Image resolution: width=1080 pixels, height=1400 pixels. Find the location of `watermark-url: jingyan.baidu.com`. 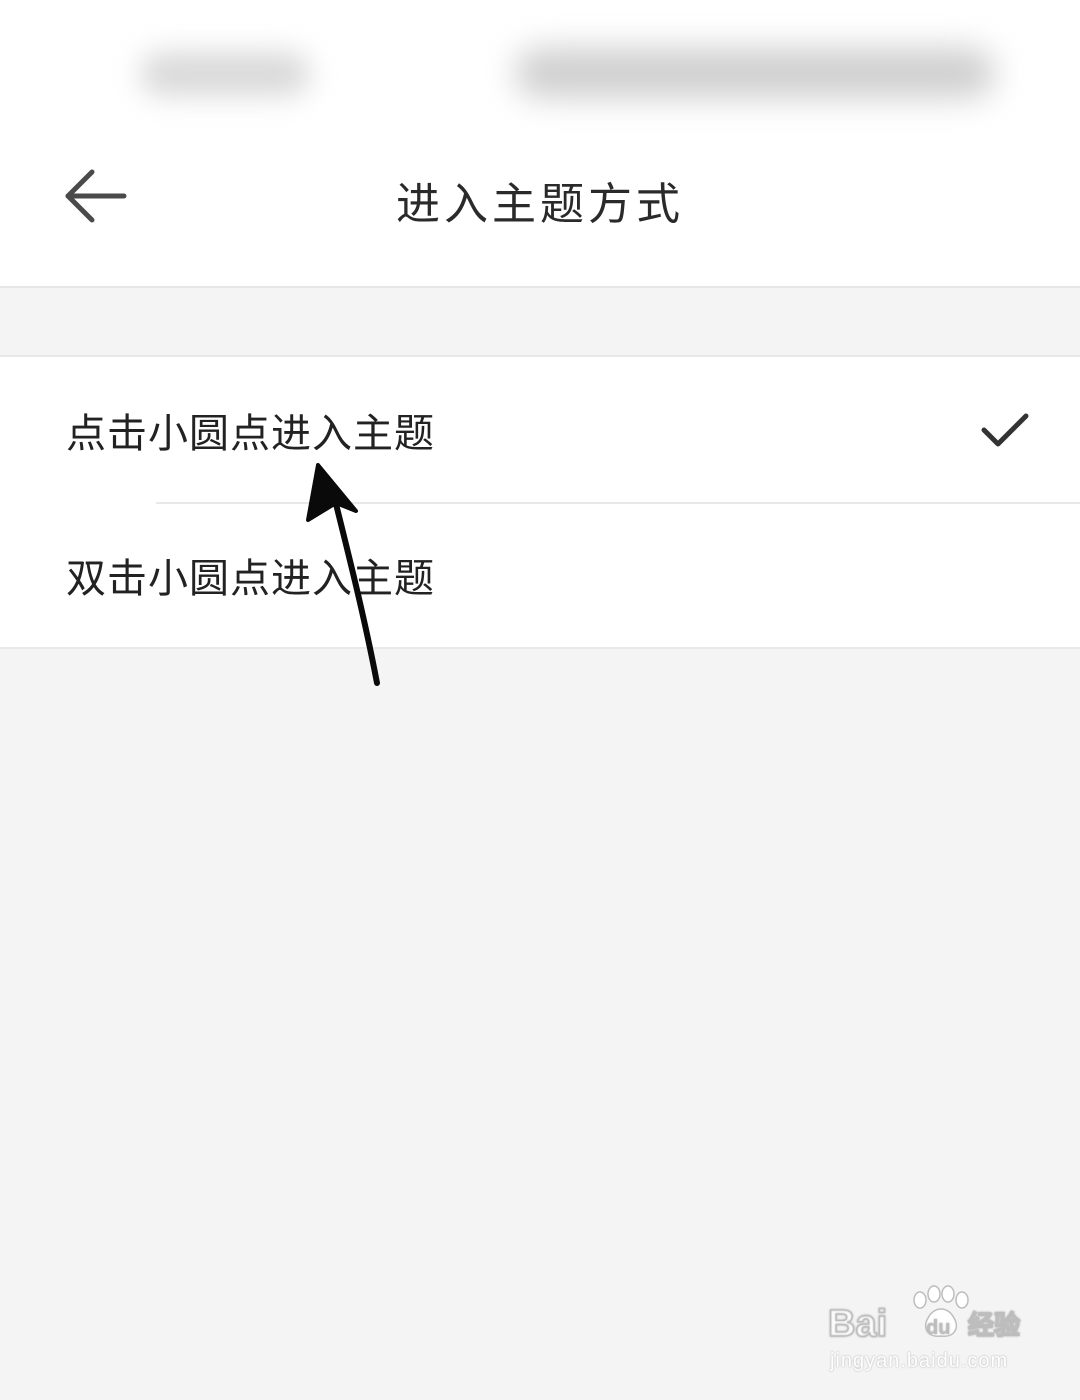

watermark-url: jingyan.baidu.com is located at coordinates (919, 1361).